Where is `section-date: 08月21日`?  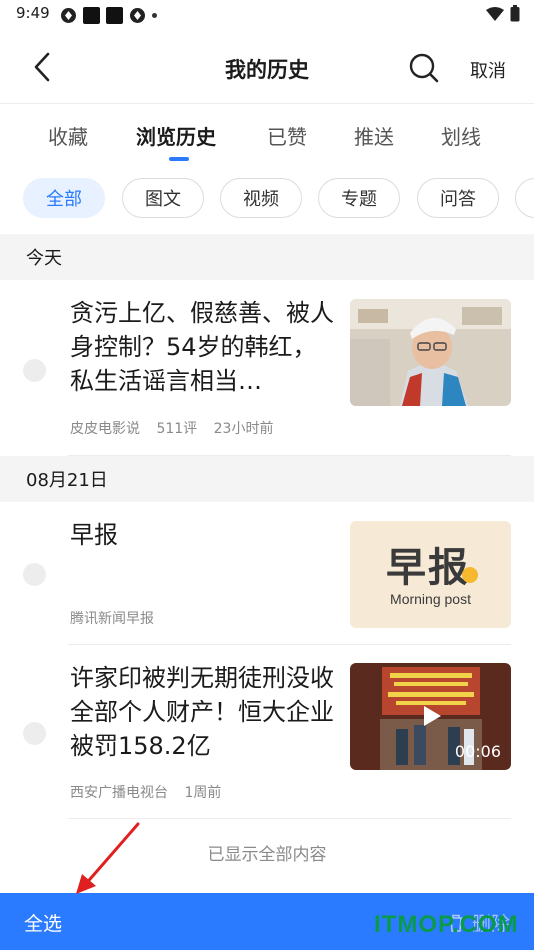 section-date: 08月21日 is located at coordinates (67, 480).